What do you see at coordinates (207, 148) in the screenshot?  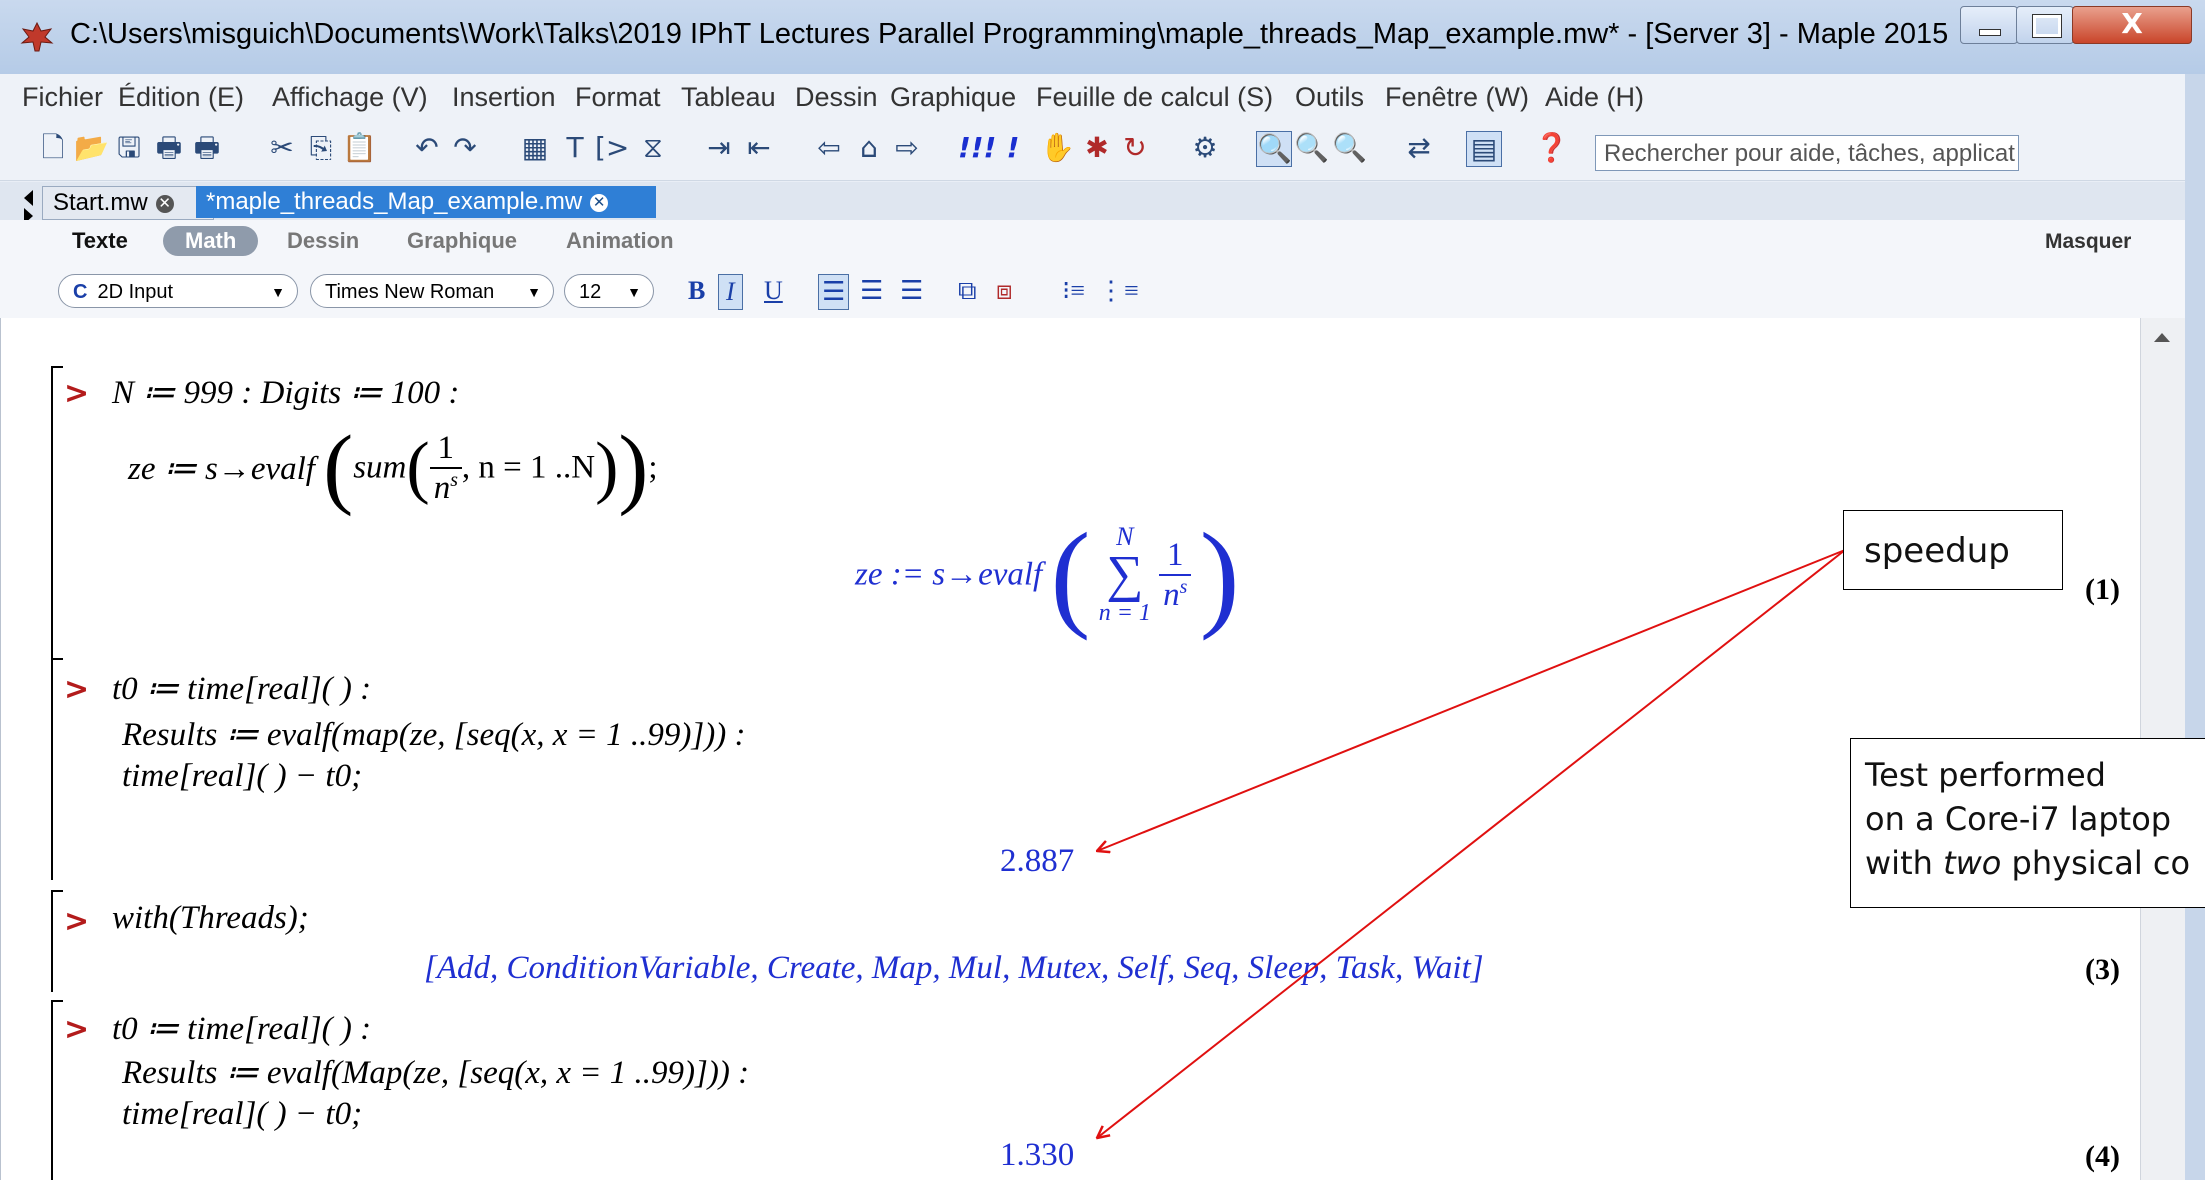 I see `print-preview-icon: 🖶` at bounding box center [207, 148].